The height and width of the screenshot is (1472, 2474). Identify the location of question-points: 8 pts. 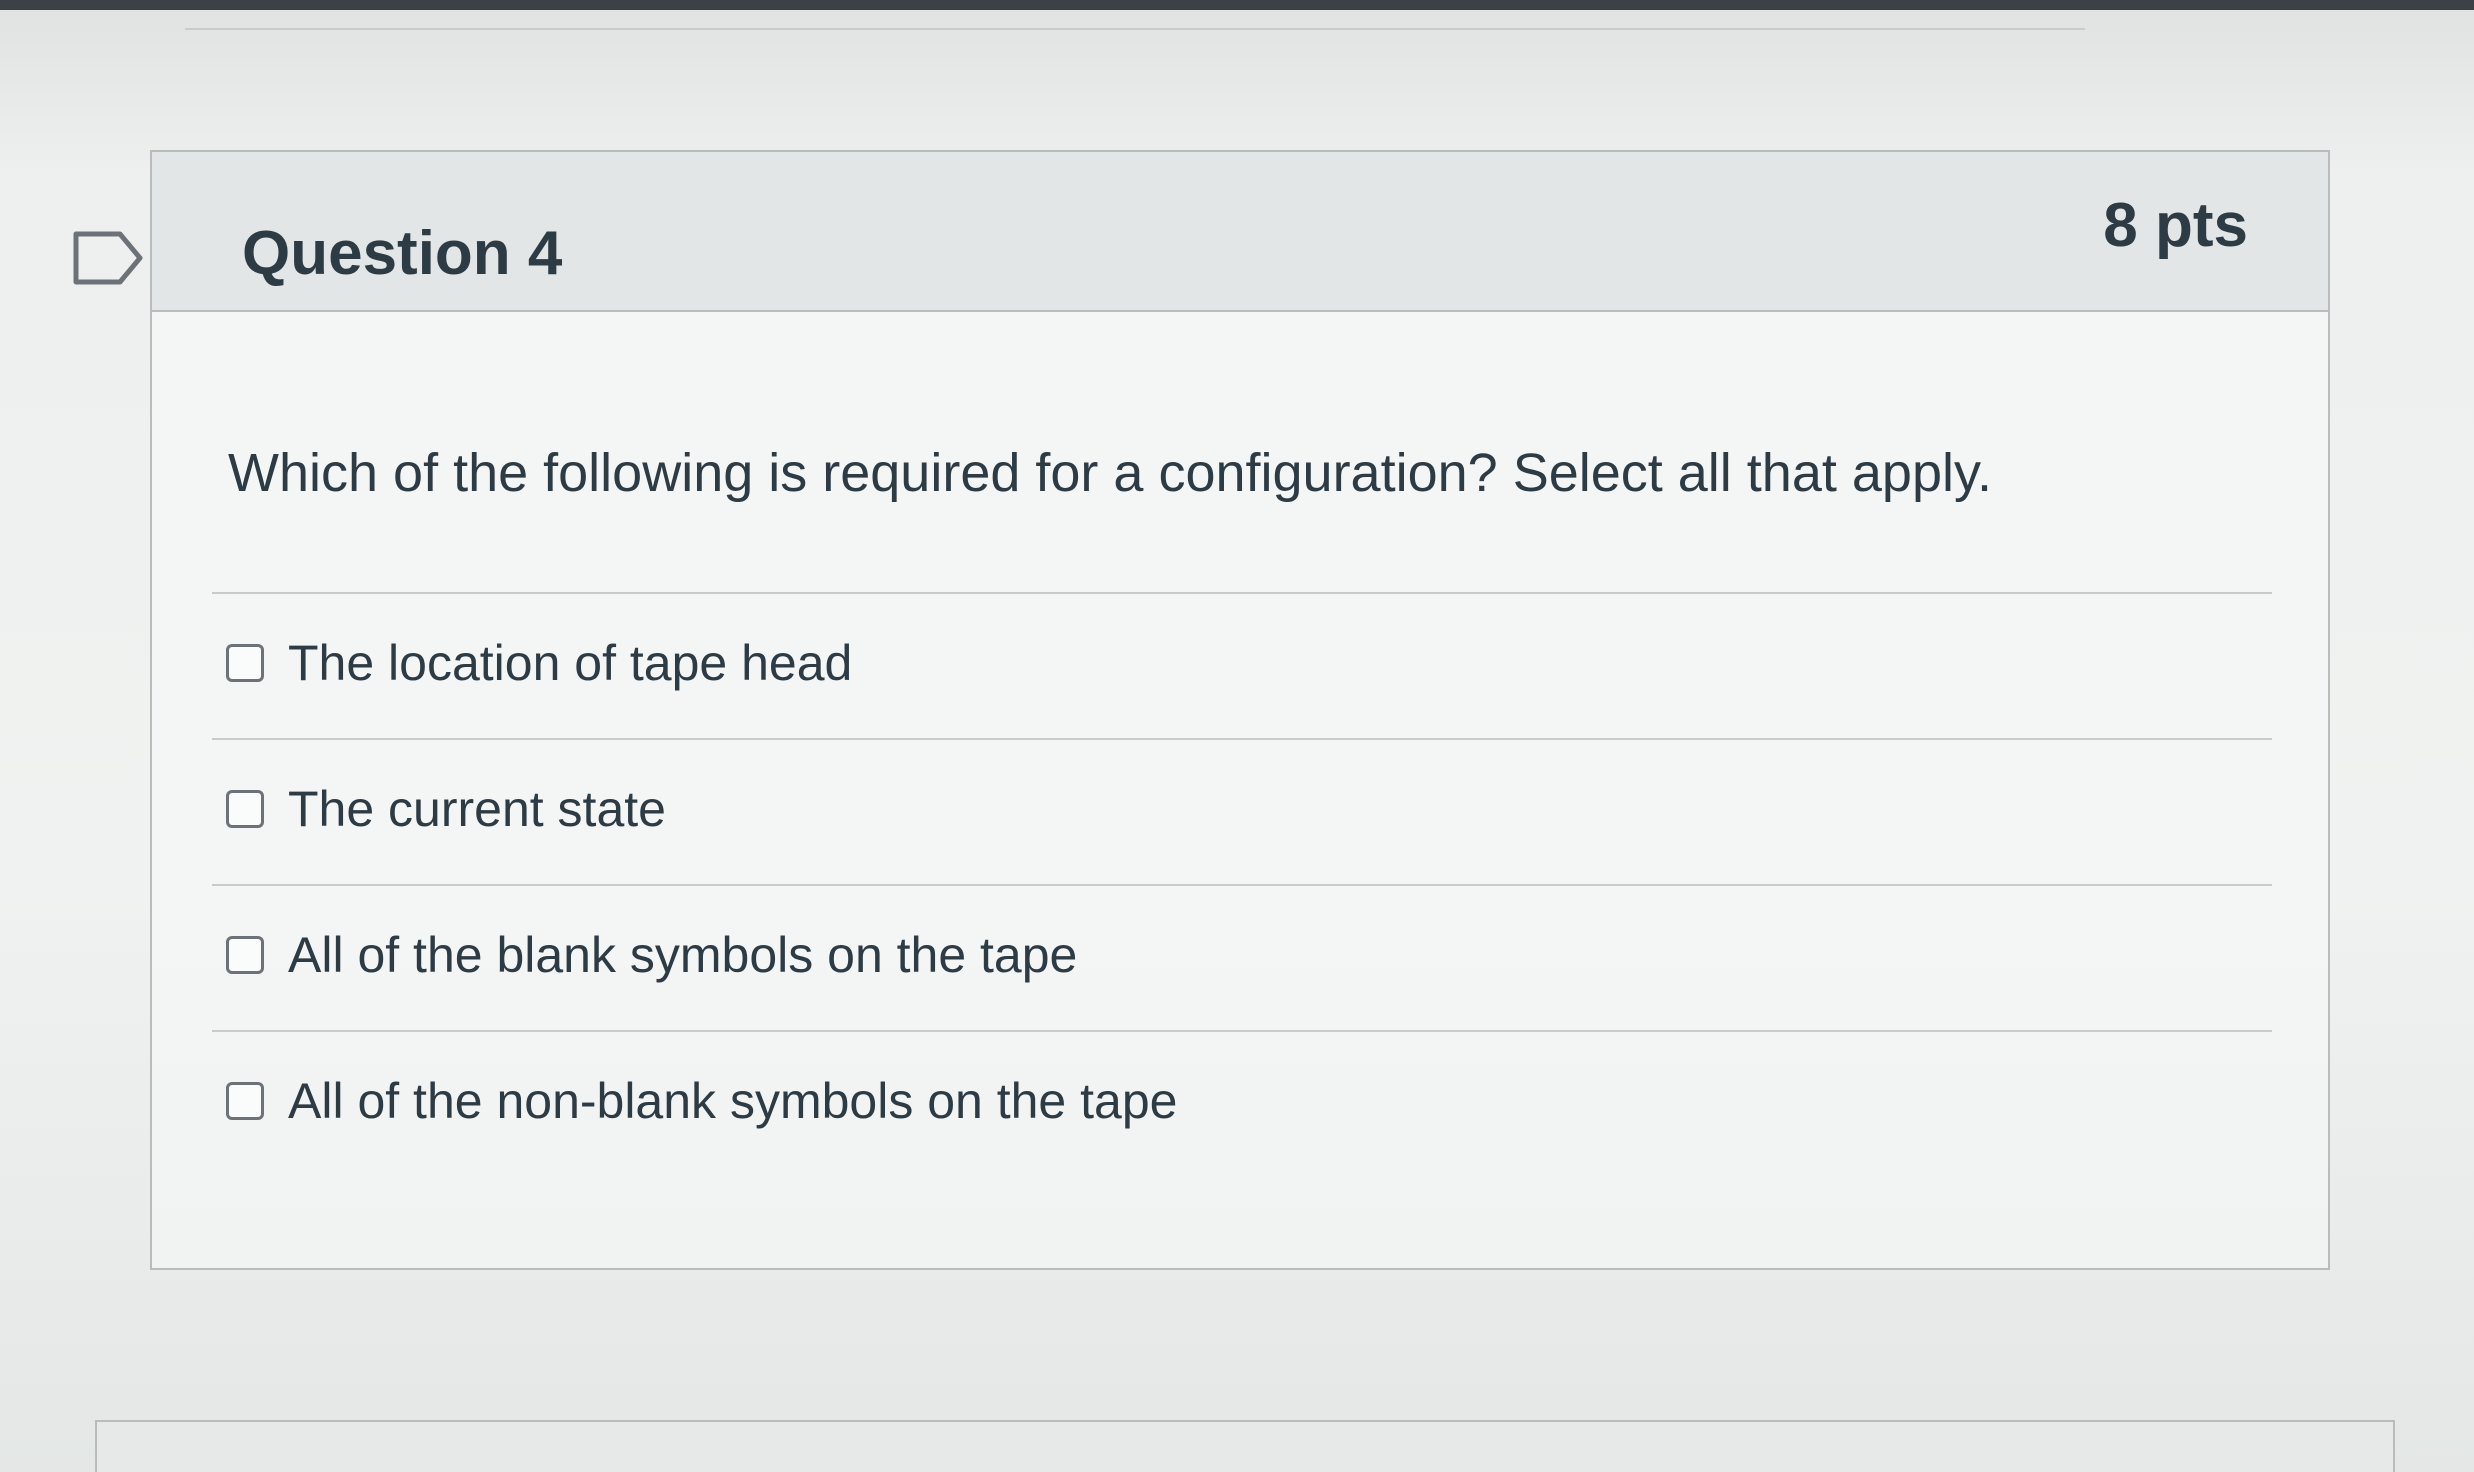
(2175, 225).